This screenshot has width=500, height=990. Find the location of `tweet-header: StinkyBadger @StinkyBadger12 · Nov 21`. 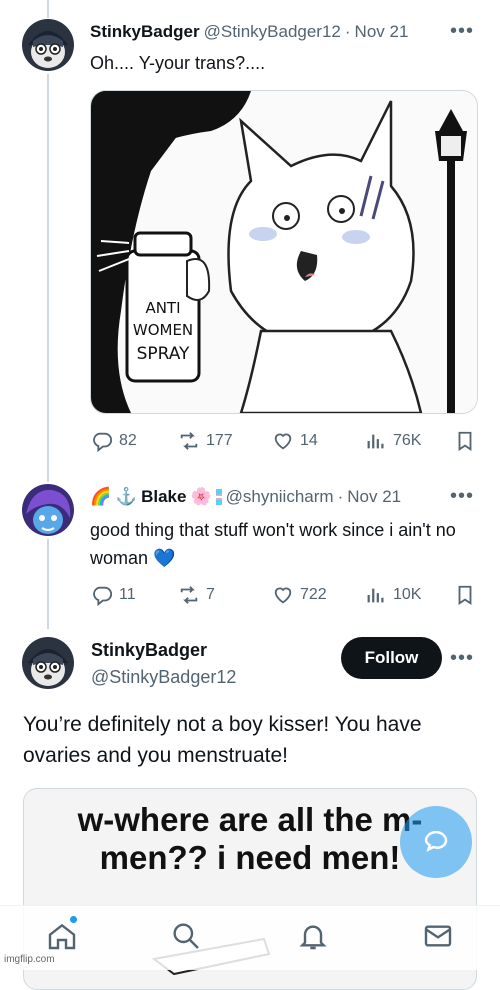

tweet-header: StinkyBadger @StinkyBadger12 · Nov 21 is located at coordinates (249, 32).